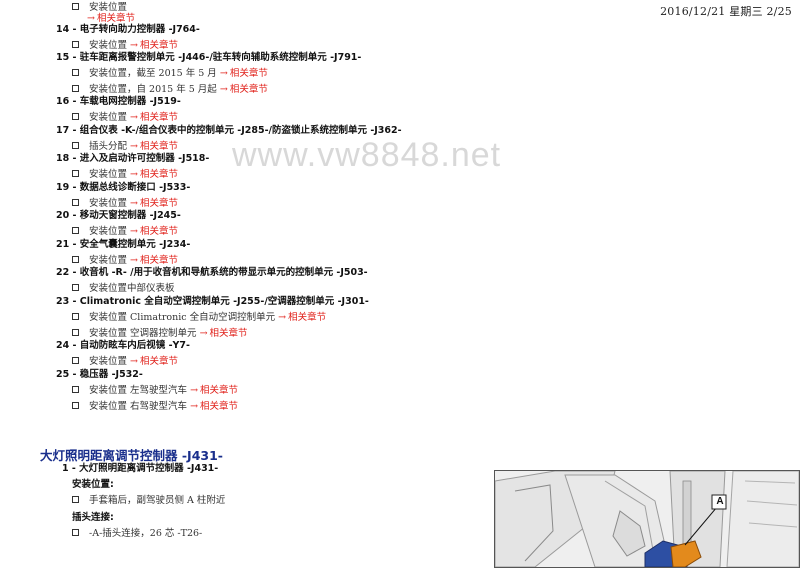 The width and height of the screenshot is (800, 568). What do you see at coordinates (93, 517) in the screenshot?
I see `plug-heading: 插头连接:` at bounding box center [93, 517].